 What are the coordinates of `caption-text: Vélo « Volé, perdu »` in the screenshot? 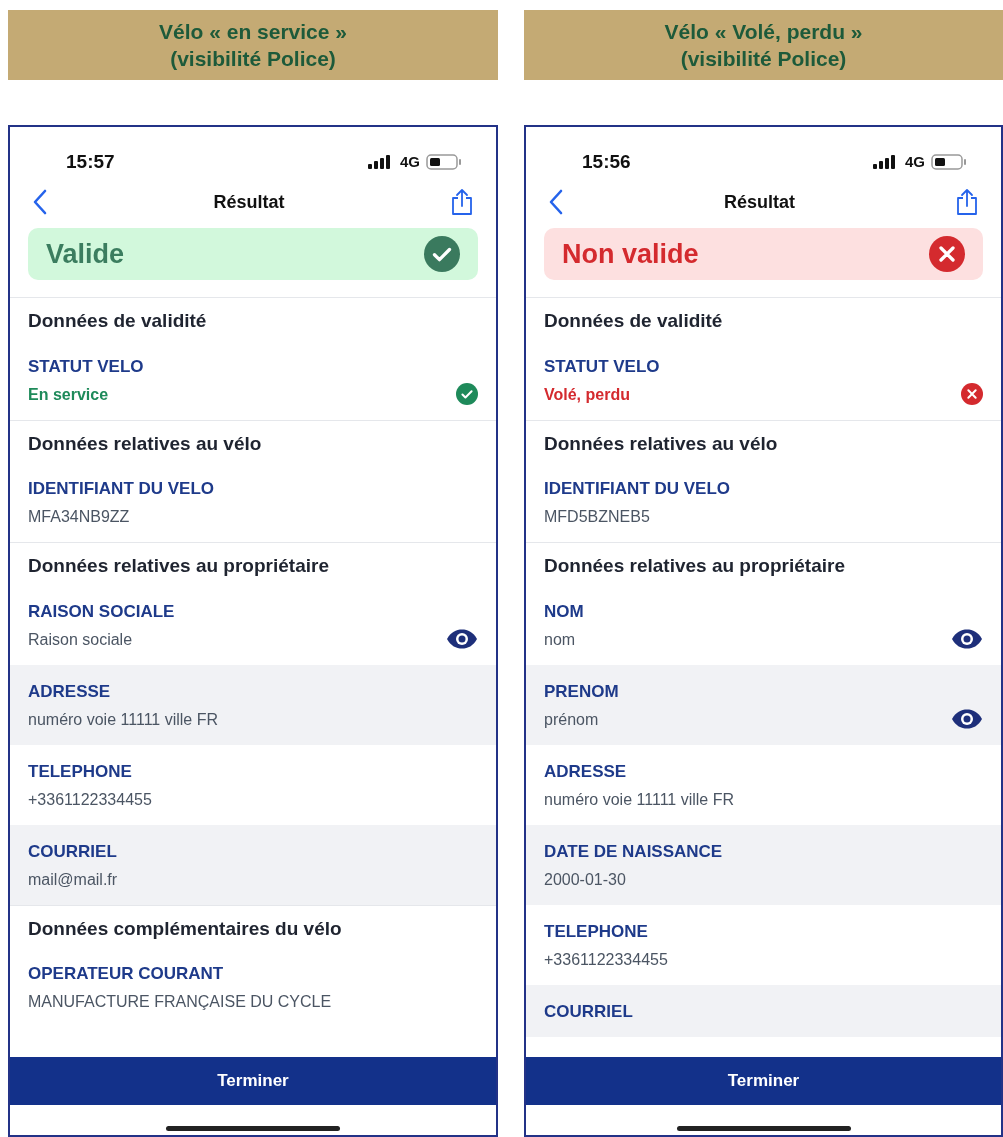 It's located at (763, 32).